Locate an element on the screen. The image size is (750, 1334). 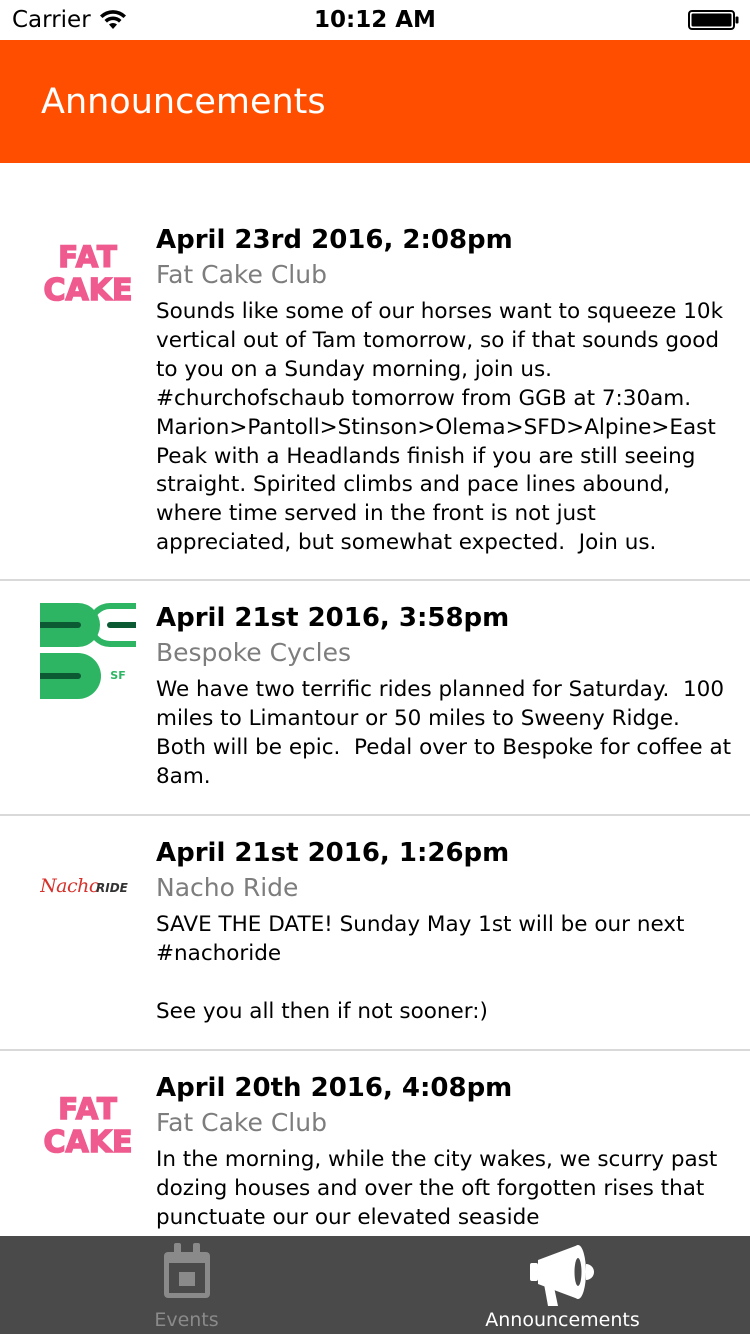
announcement-club: Nacho Ride is located at coordinates (446, 887).